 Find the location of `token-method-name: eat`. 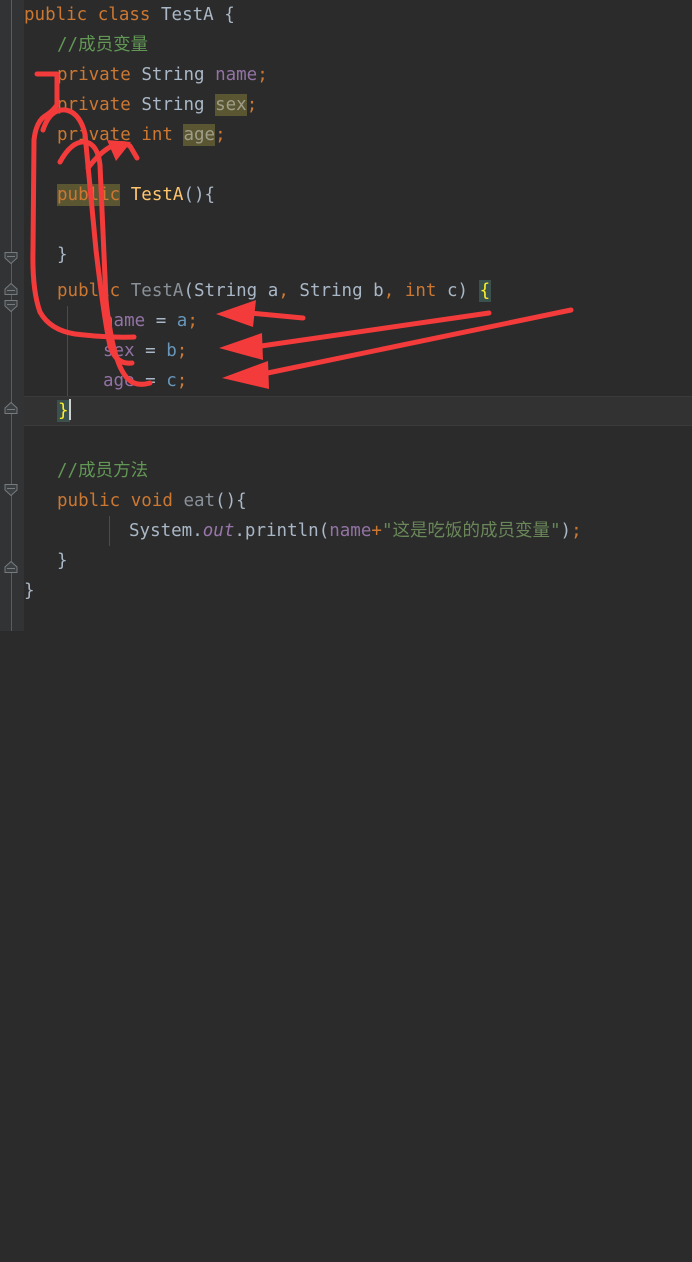

token-method-name: eat is located at coordinates (199, 501).